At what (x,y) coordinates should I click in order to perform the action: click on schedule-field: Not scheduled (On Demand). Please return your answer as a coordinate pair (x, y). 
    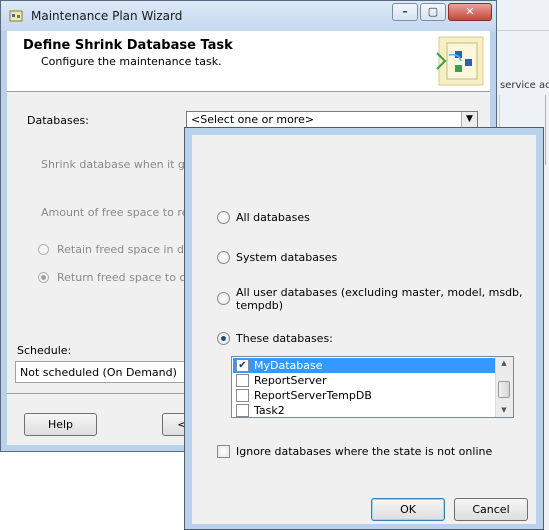
    Looking at the image, I should click on (103, 372).